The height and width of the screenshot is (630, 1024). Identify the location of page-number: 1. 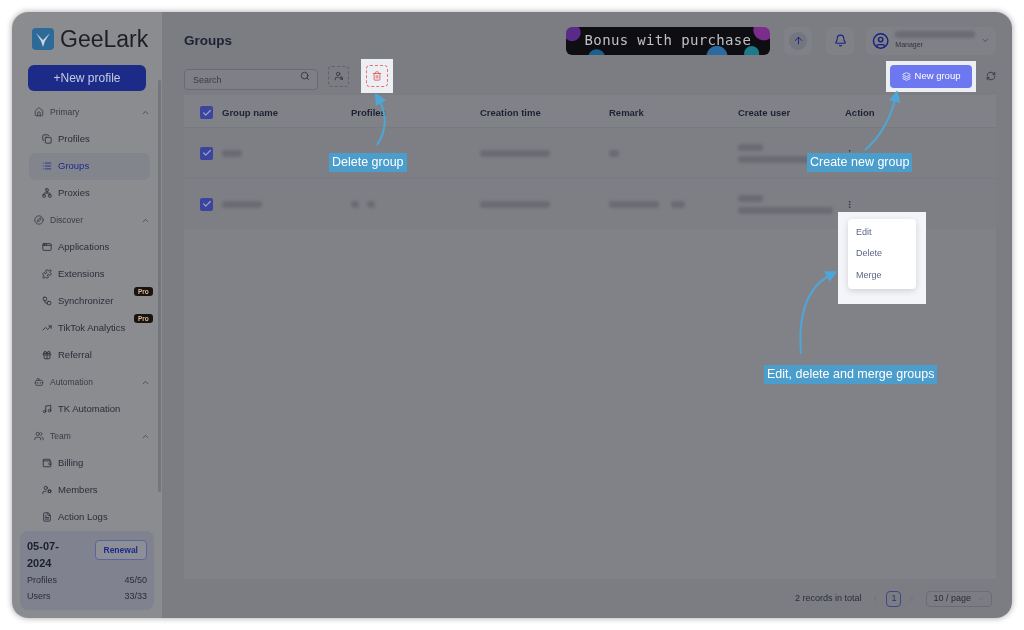
(894, 598).